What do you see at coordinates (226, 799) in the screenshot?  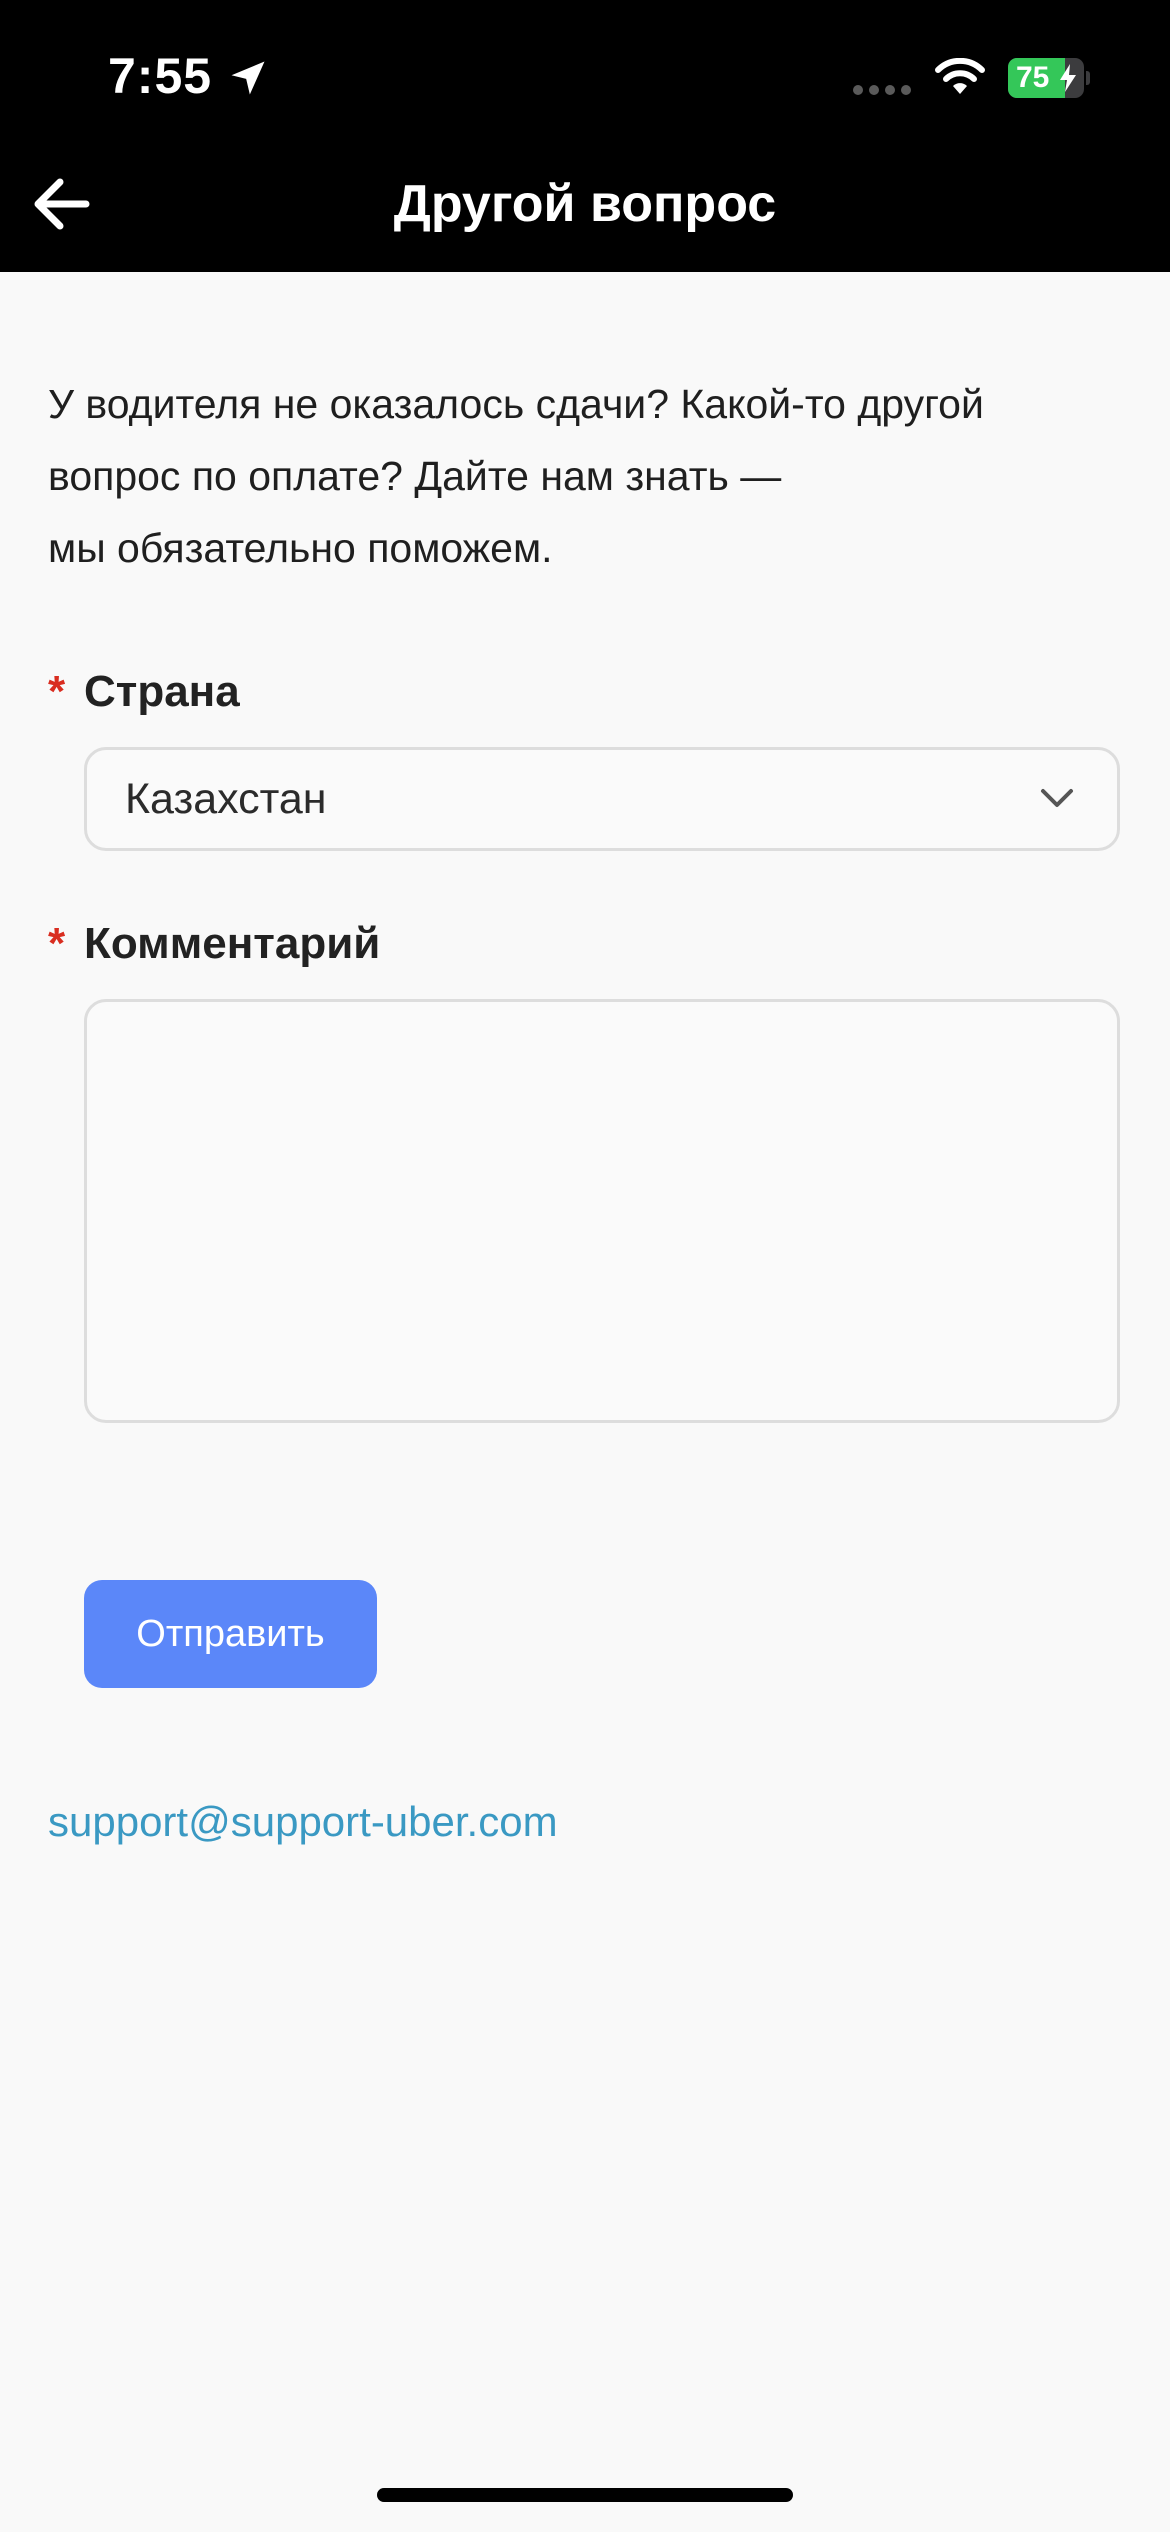 I see `country-selected-value: Казахстан` at bounding box center [226, 799].